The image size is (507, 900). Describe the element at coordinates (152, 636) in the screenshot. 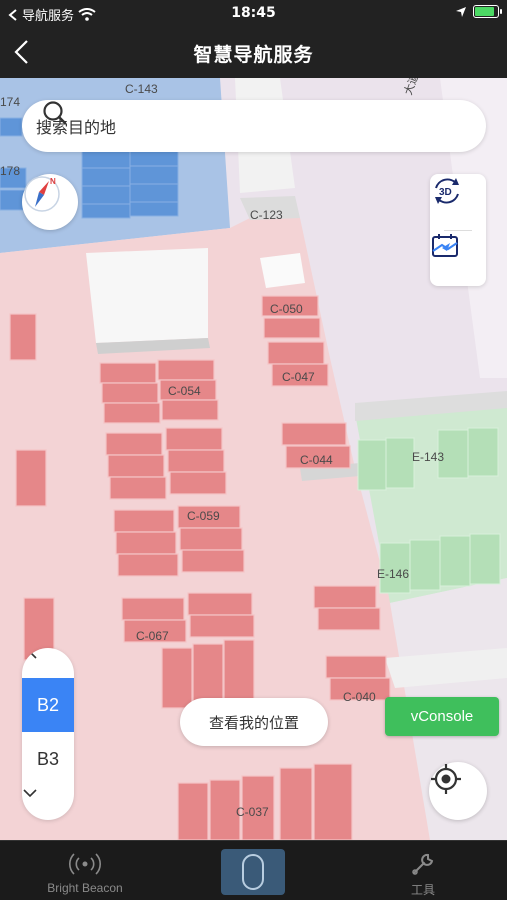

I see `zone-label: C-067` at that location.